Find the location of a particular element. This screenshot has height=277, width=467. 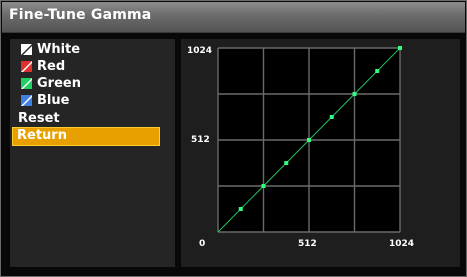

menu-item-label: Reset is located at coordinates (39, 118).